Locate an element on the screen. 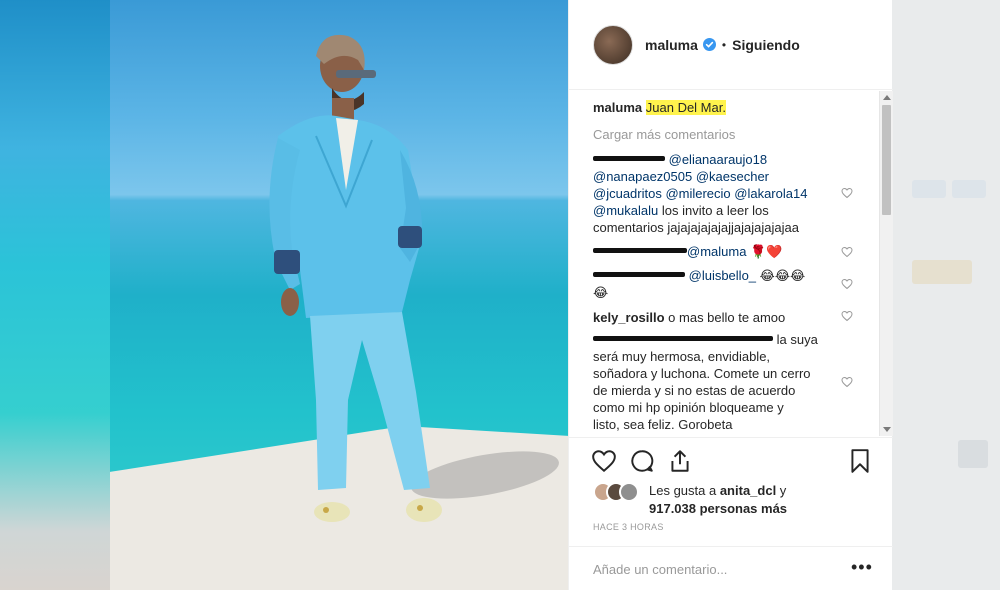  header-username: maluma is located at coordinates (671, 45).